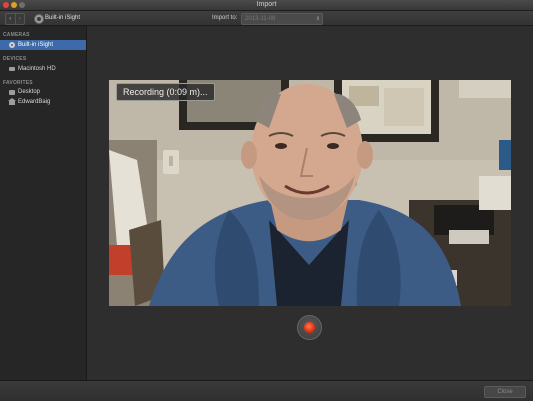  What do you see at coordinates (15, 59) in the screenshot?
I see `devices-header: DEVICES` at bounding box center [15, 59].